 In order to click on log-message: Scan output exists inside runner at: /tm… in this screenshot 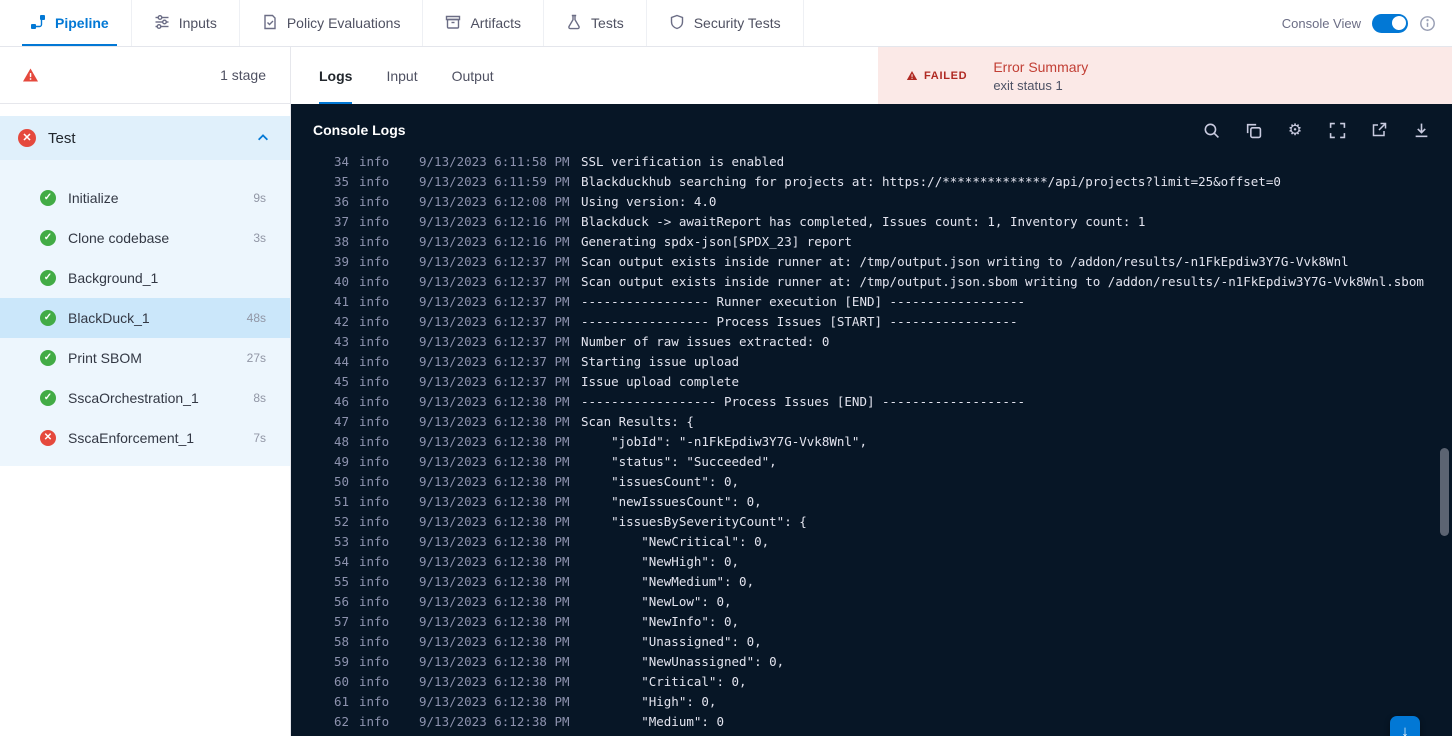, I will do `click(1002, 281)`.